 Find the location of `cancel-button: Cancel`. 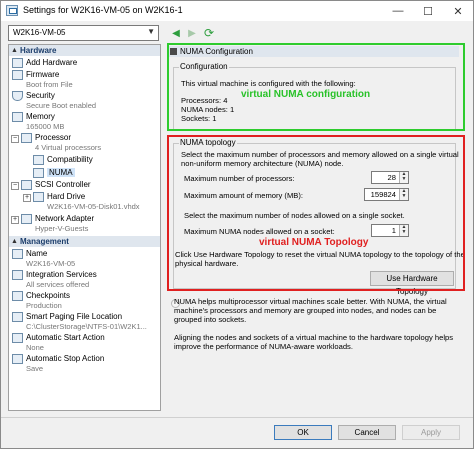

cancel-button: Cancel is located at coordinates (367, 432).